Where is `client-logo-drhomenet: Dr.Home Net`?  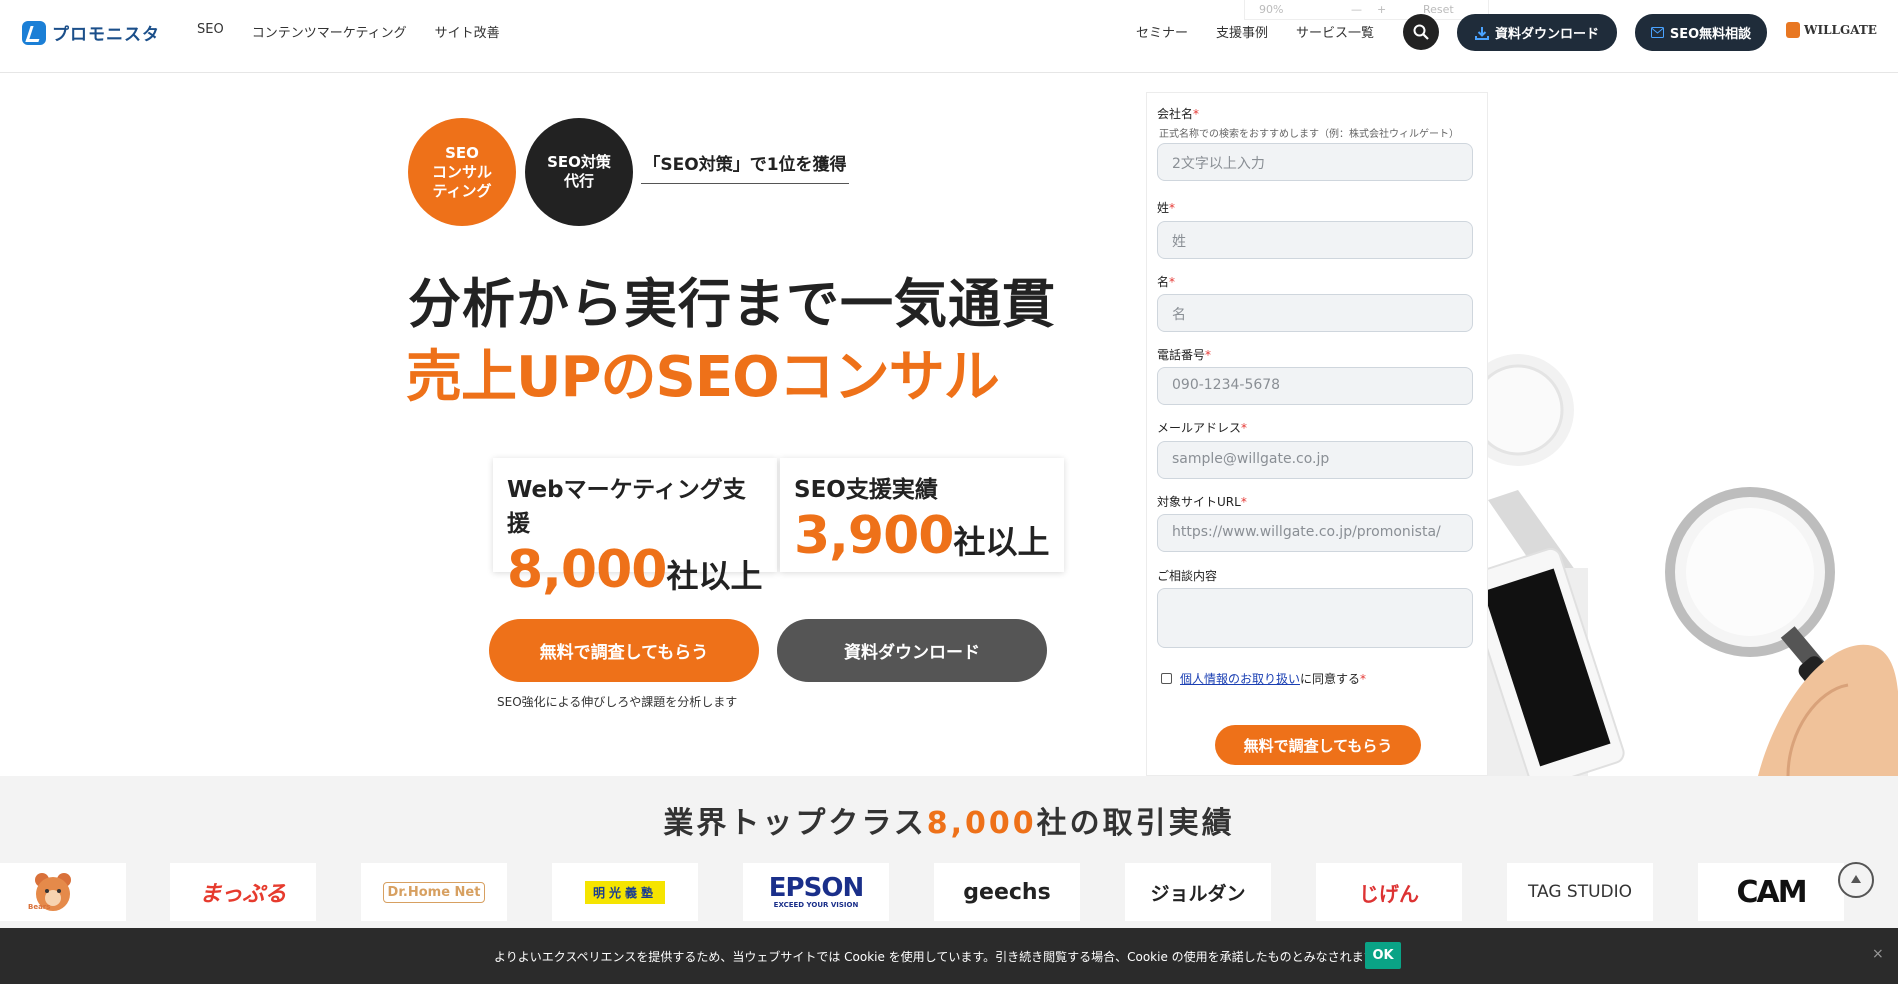 client-logo-drhomenet: Dr.Home Net is located at coordinates (434, 892).